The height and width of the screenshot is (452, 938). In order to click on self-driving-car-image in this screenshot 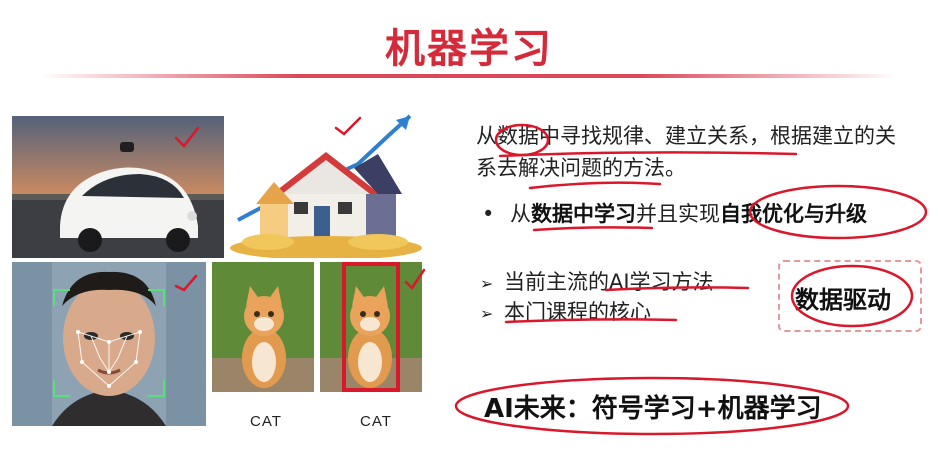, I will do `click(118, 187)`.